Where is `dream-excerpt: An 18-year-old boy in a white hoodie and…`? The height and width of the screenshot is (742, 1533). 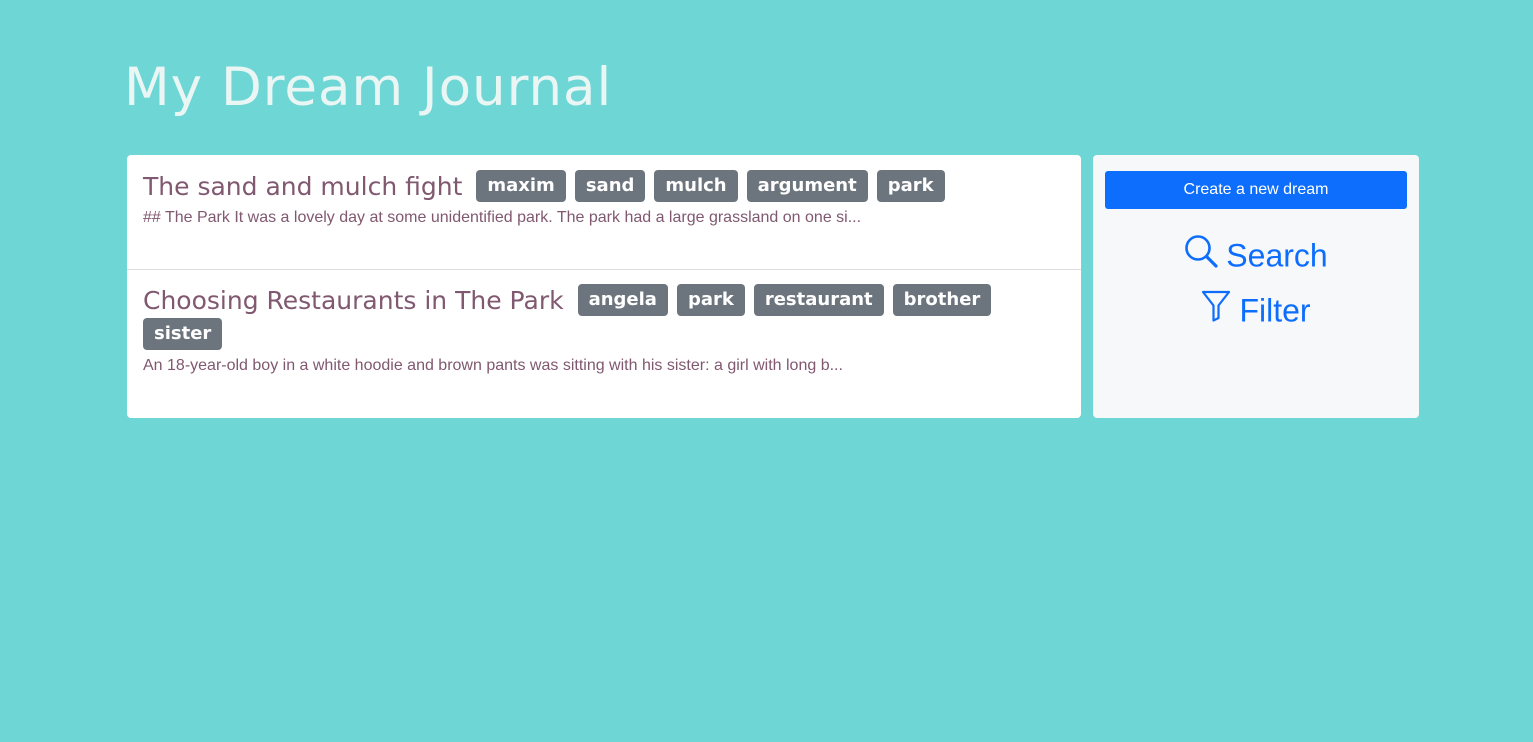
dream-excerpt: An 18-year-old boy in a white hoodie and… is located at coordinates (493, 366).